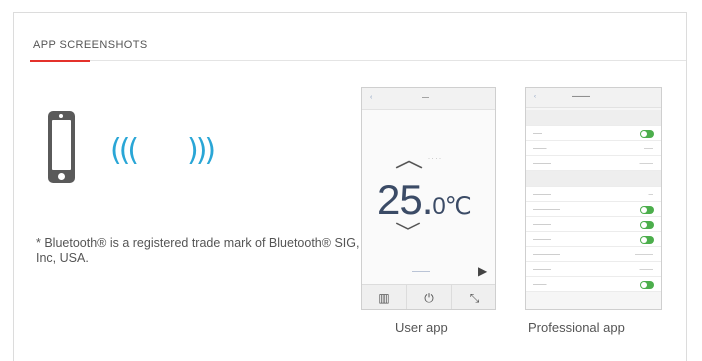 Image resolution: width=702 pixels, height=361 pixels. Describe the element at coordinates (421, 327) in the screenshot. I see `user-app-caption: User app` at that location.